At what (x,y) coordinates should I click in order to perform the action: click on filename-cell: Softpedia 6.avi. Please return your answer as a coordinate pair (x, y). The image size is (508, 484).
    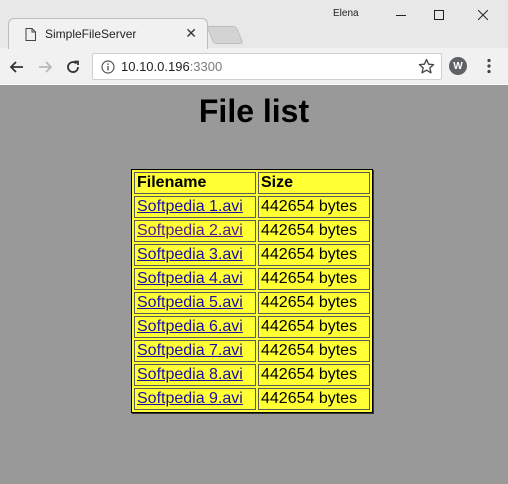
    Looking at the image, I should click on (195, 327).